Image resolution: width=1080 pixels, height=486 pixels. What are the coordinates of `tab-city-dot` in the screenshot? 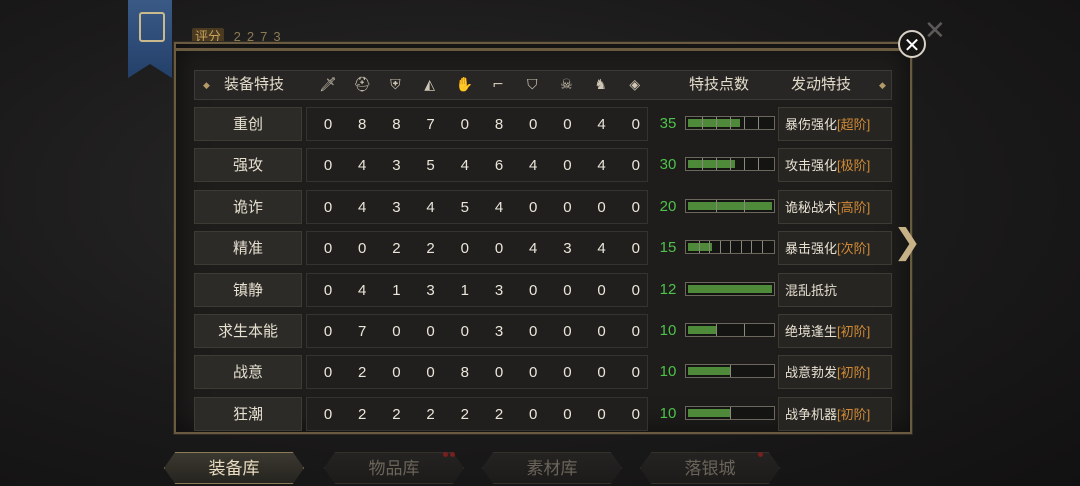 It's located at (760, 454).